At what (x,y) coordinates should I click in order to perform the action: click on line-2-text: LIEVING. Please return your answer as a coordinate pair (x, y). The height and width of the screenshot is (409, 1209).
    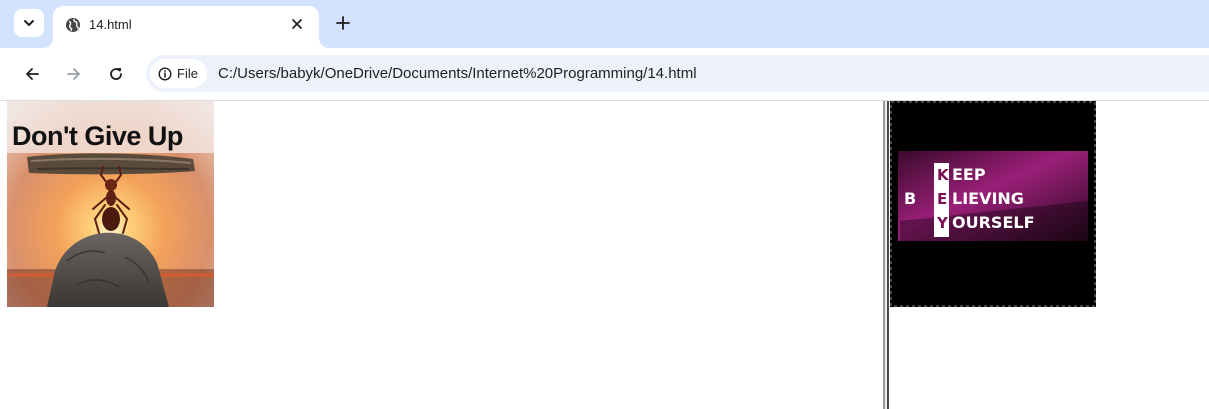
    Looking at the image, I should click on (988, 198).